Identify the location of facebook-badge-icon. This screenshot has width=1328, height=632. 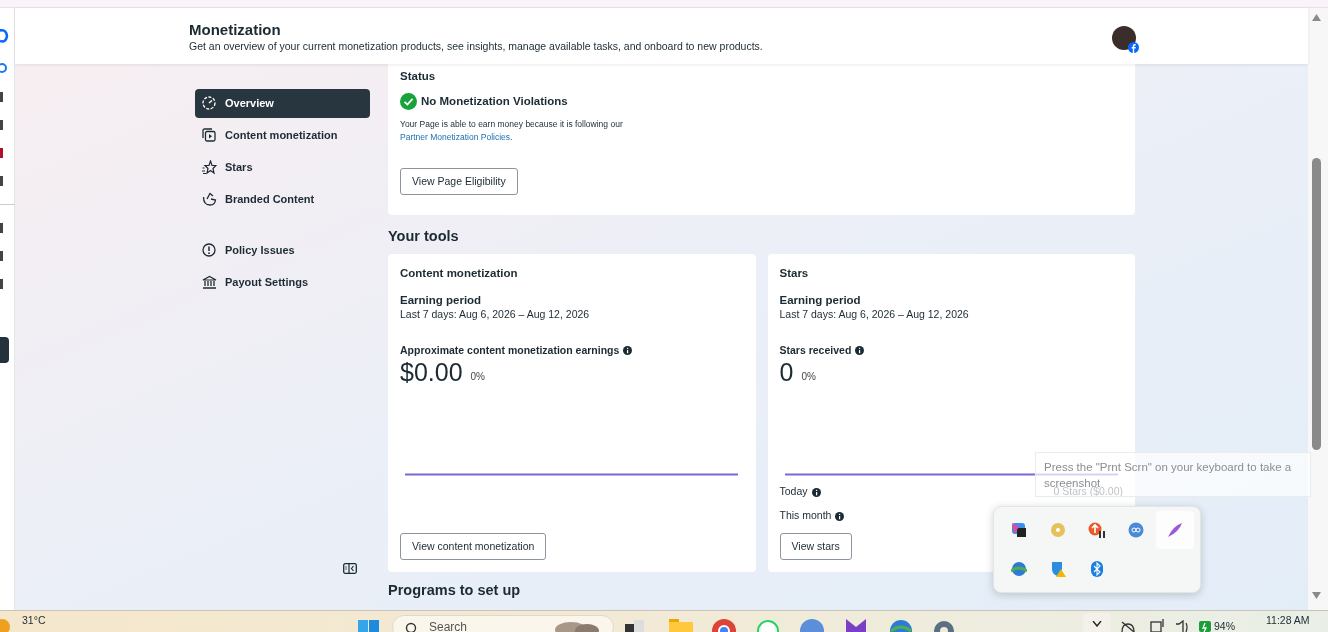
(1133, 47).